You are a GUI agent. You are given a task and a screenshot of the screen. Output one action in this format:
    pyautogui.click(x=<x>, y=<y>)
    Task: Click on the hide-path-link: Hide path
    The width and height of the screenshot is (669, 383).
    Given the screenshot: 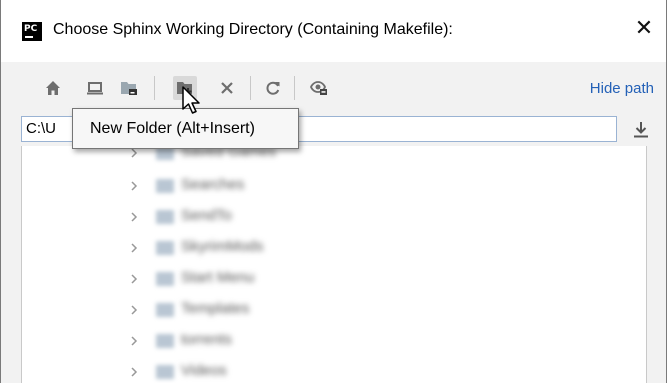 What is the action you would take?
    pyautogui.click(x=622, y=88)
    